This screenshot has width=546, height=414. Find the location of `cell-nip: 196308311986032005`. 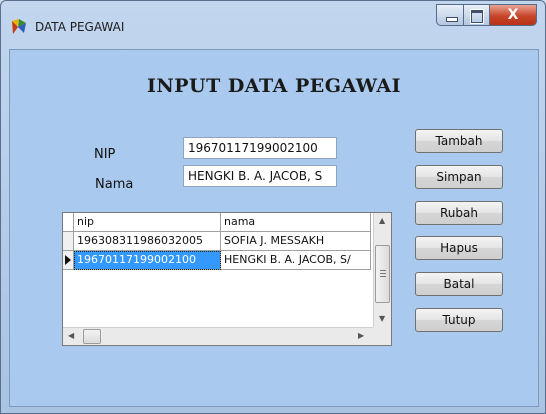

cell-nip: 196308311986032005 is located at coordinates (147, 241).